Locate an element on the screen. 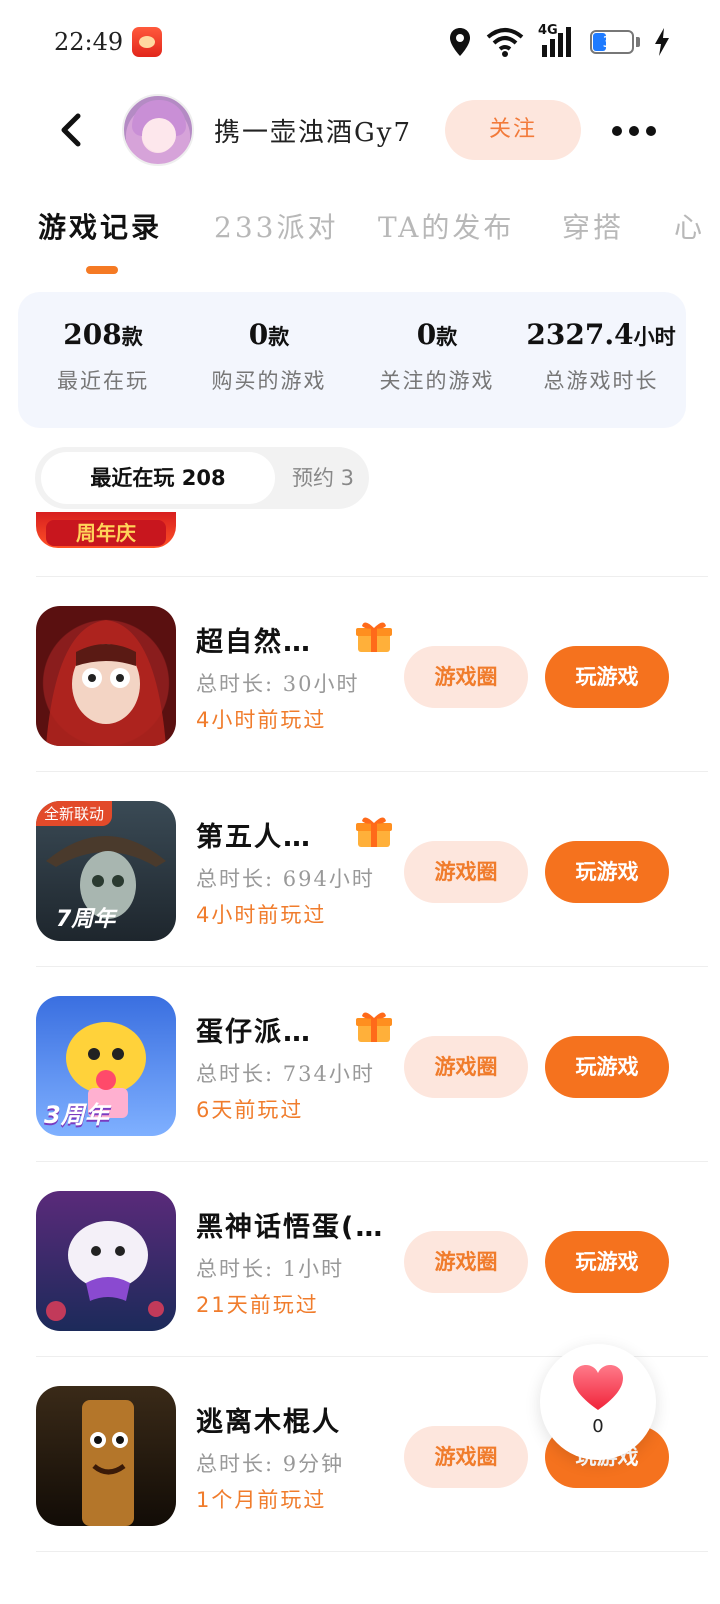  list-item: 3周年 蛋仔派… 总时长: 734小时 6天前玩过 游戏圈 玩游戏 is located at coordinates (360, 1063).